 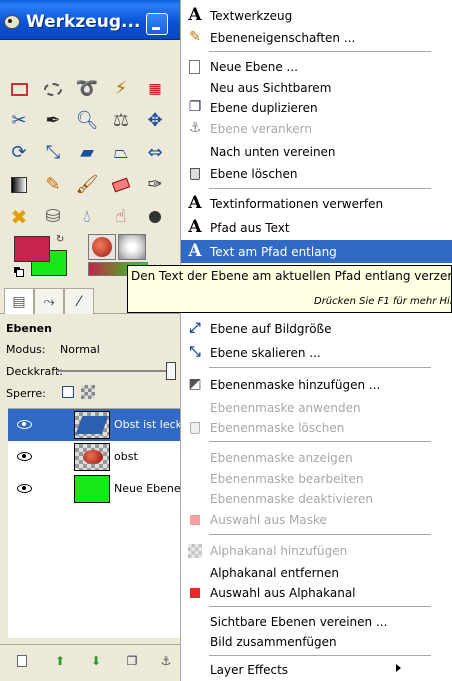 I want to click on pencil-icon: ✎, so click(x=53, y=185).